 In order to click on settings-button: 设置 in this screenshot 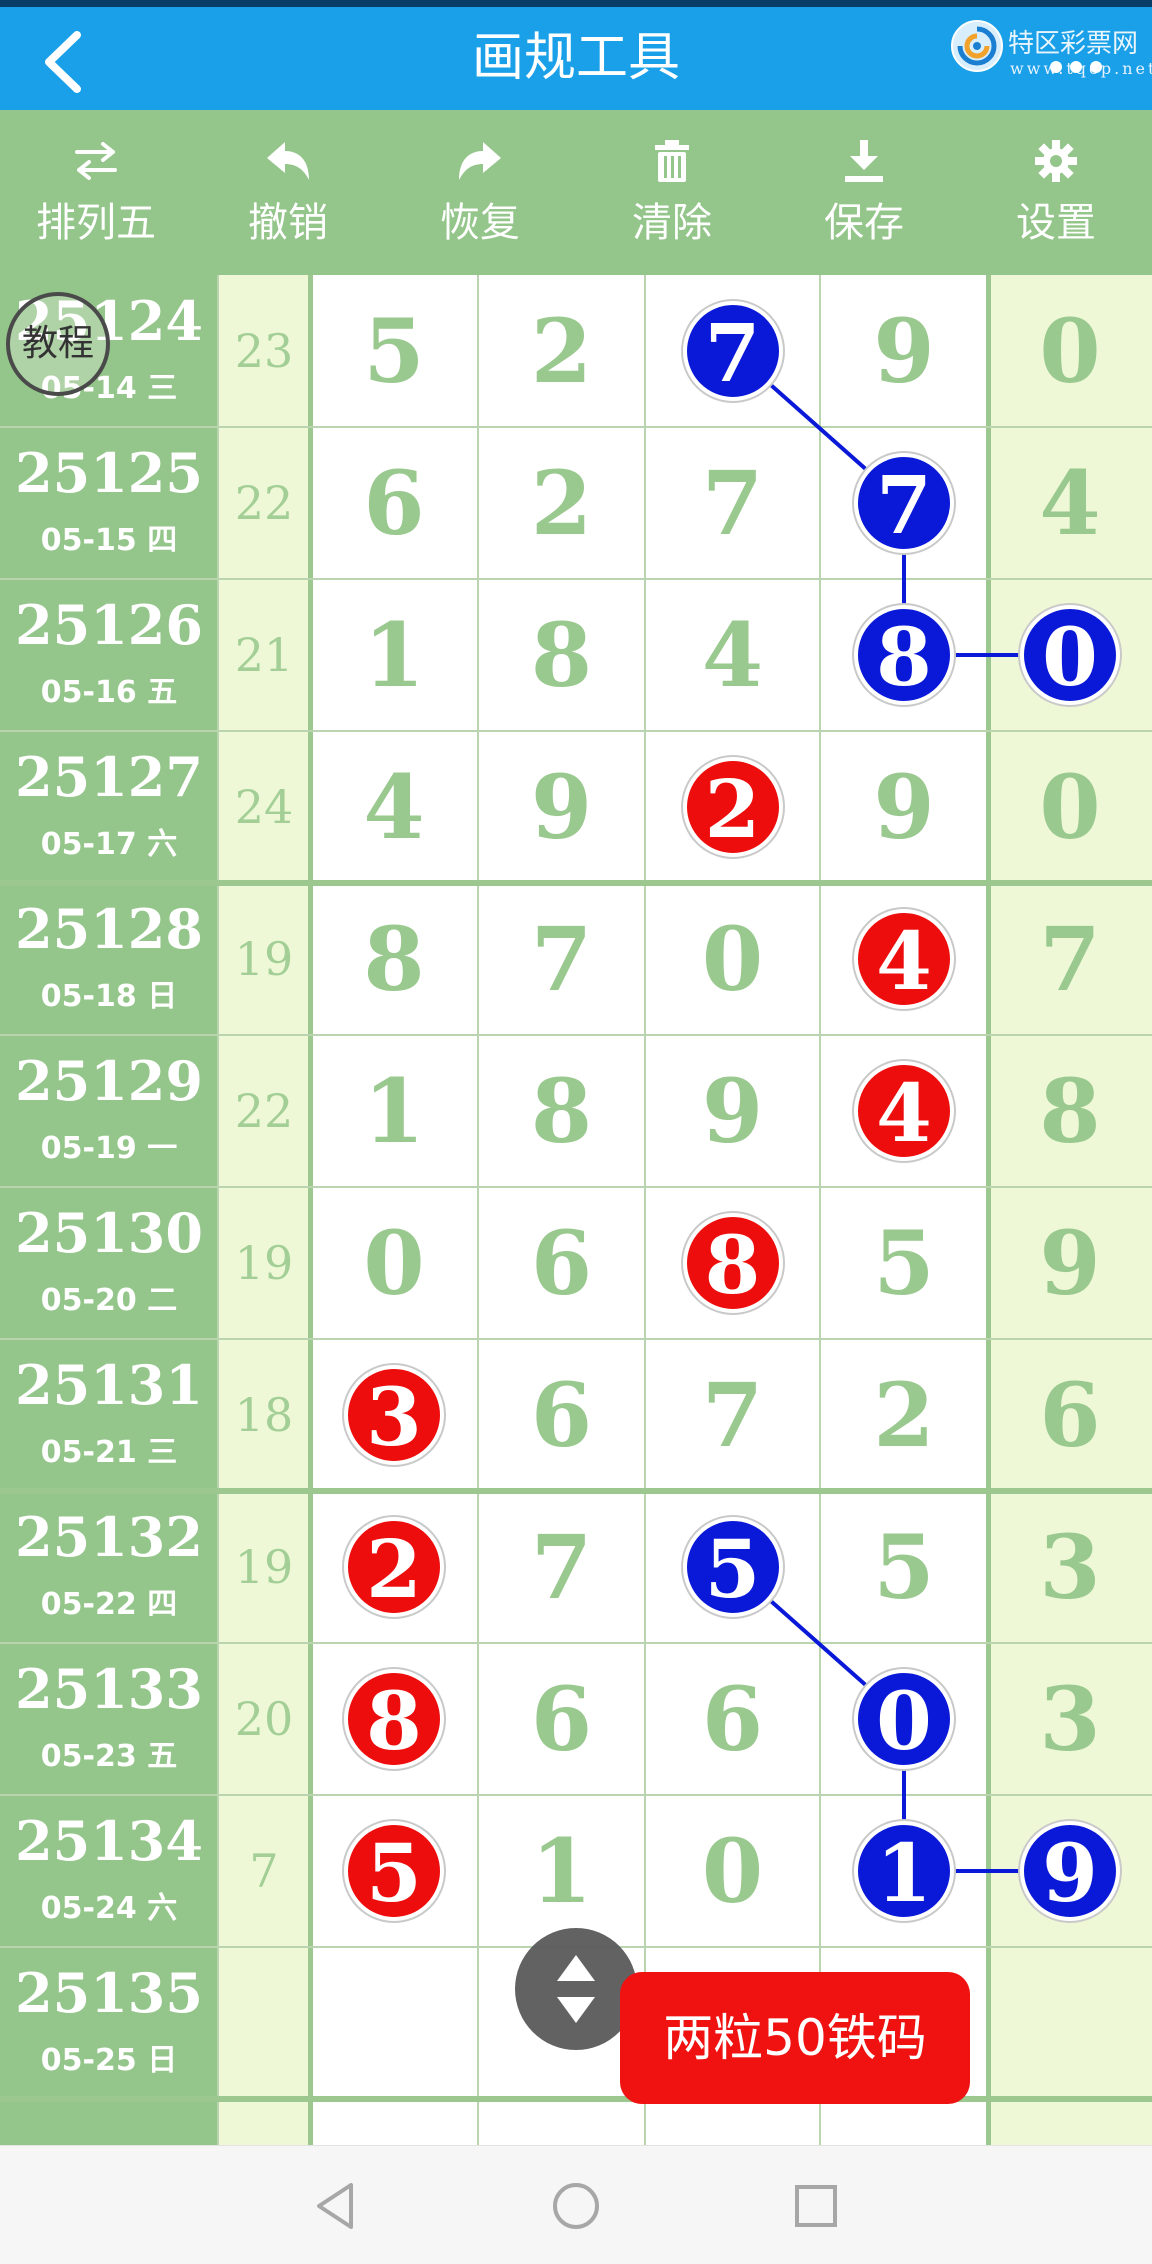, I will do `click(1056, 192)`.